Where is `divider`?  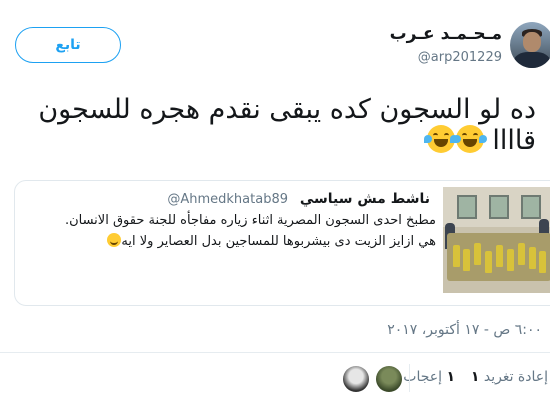
divider is located at coordinates (275, 352).